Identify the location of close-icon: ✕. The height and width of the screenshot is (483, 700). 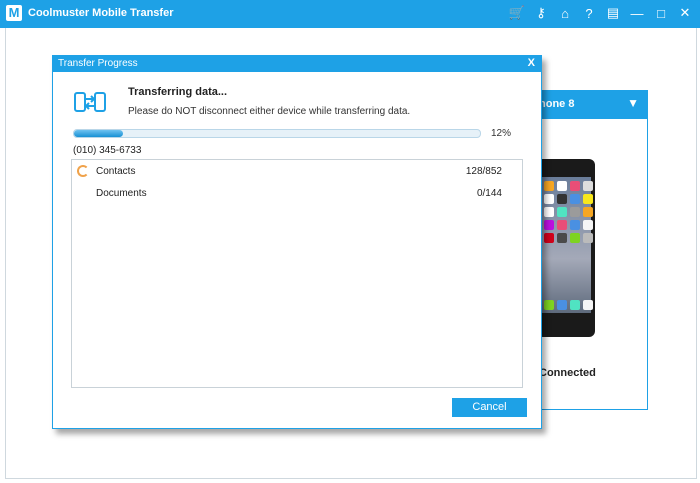
(685, 13).